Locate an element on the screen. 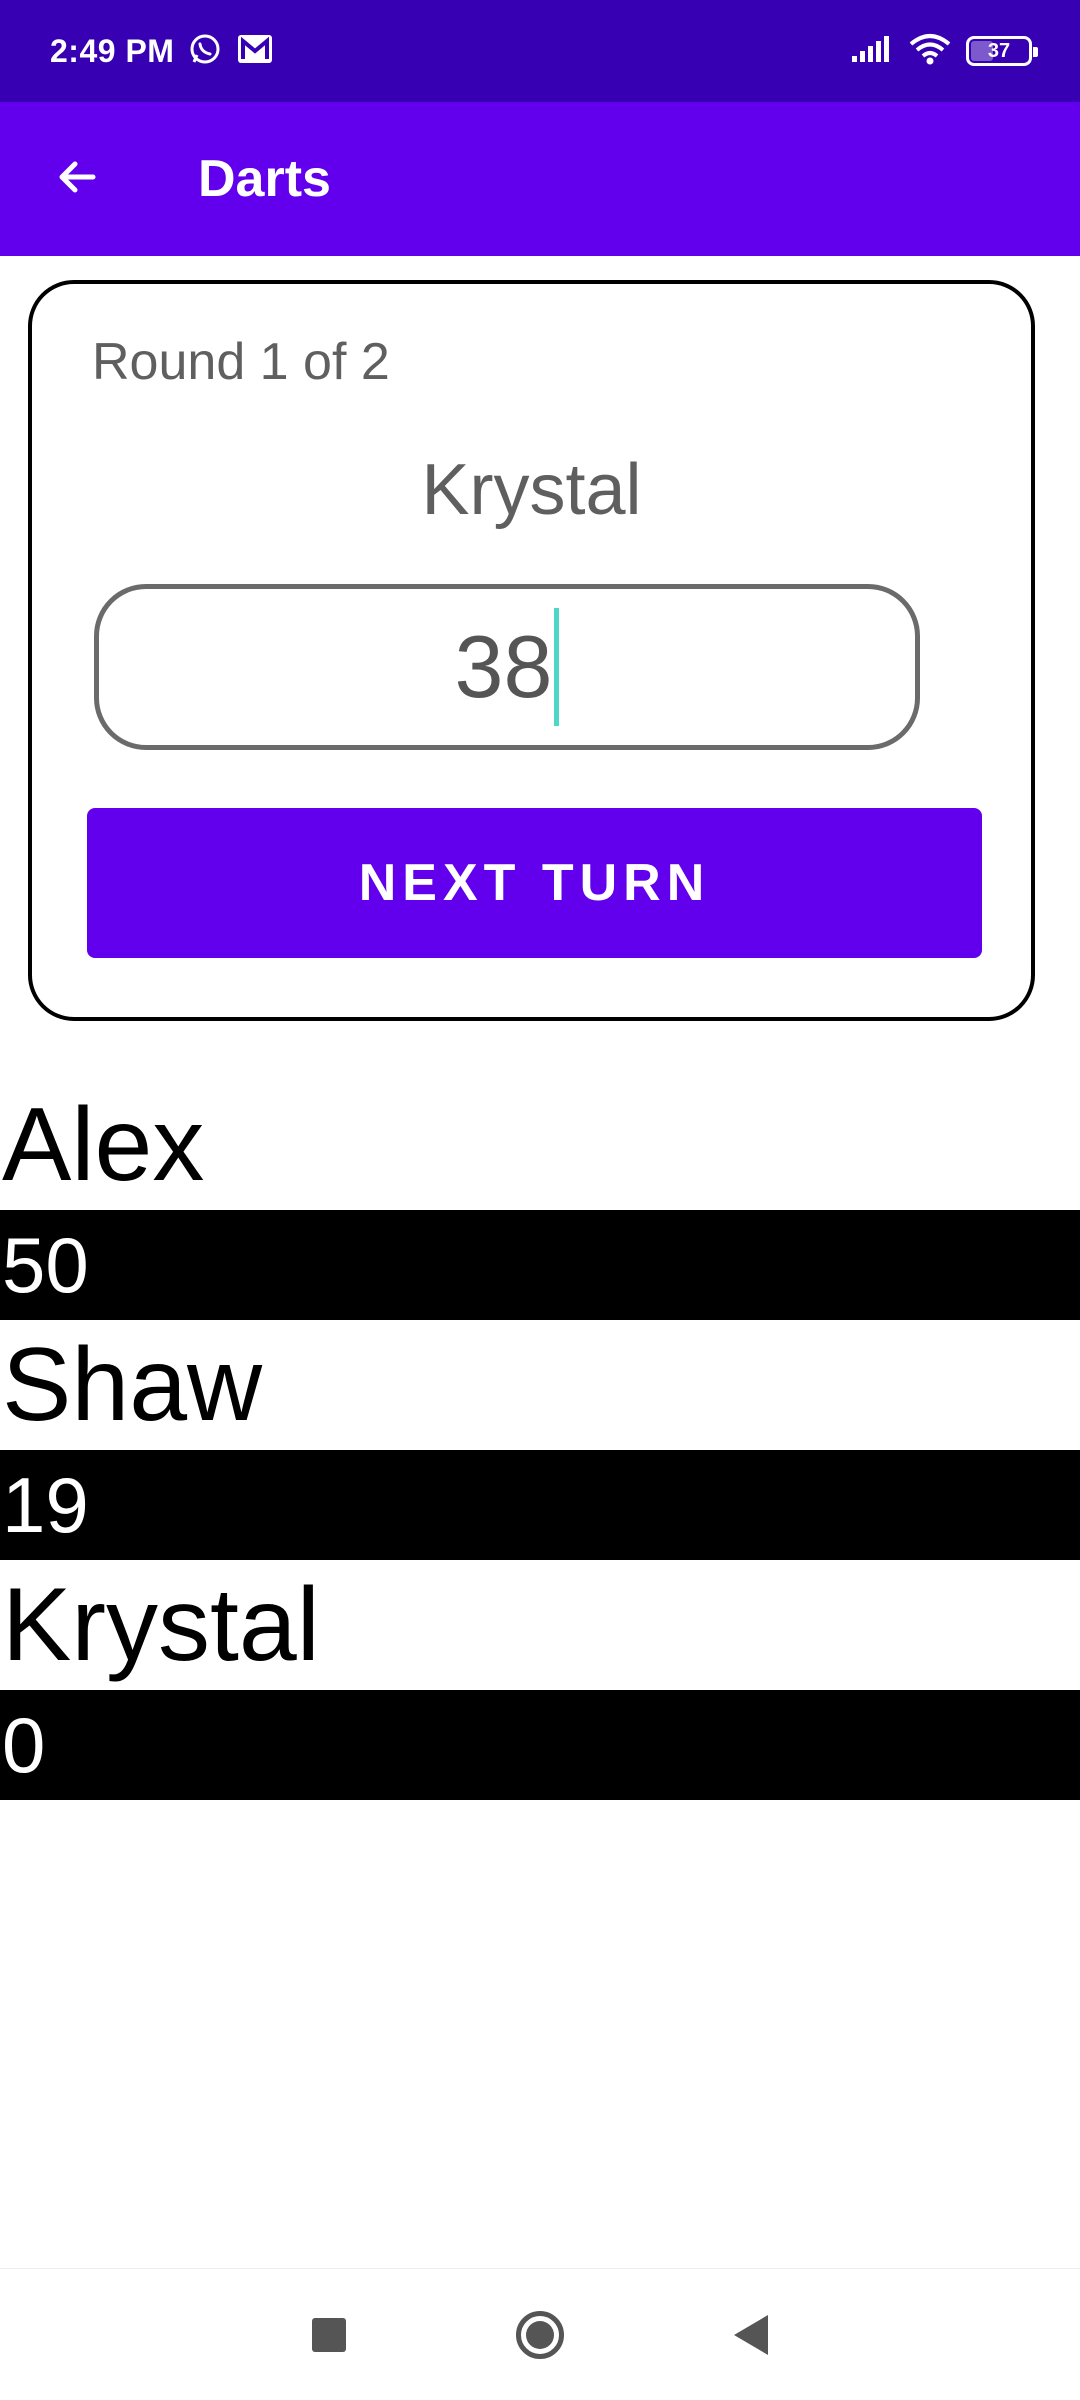 The image size is (1080, 2400). arrow-left-icon is located at coordinates (77, 179).